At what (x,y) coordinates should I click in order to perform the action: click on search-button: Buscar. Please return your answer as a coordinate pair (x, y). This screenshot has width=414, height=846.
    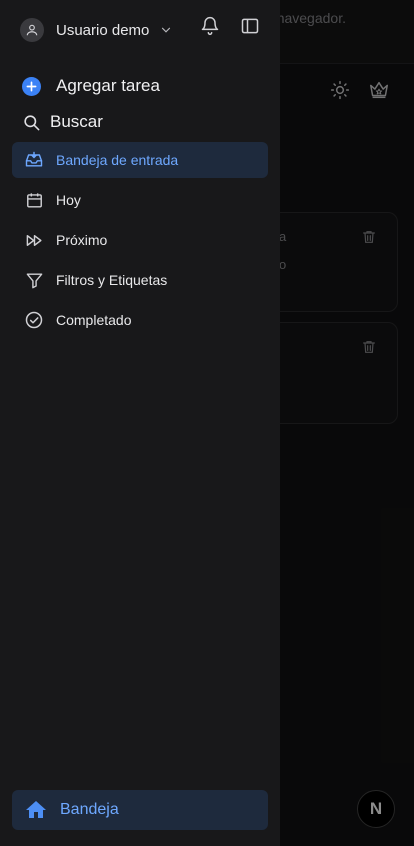
    Looking at the image, I should click on (62, 122).